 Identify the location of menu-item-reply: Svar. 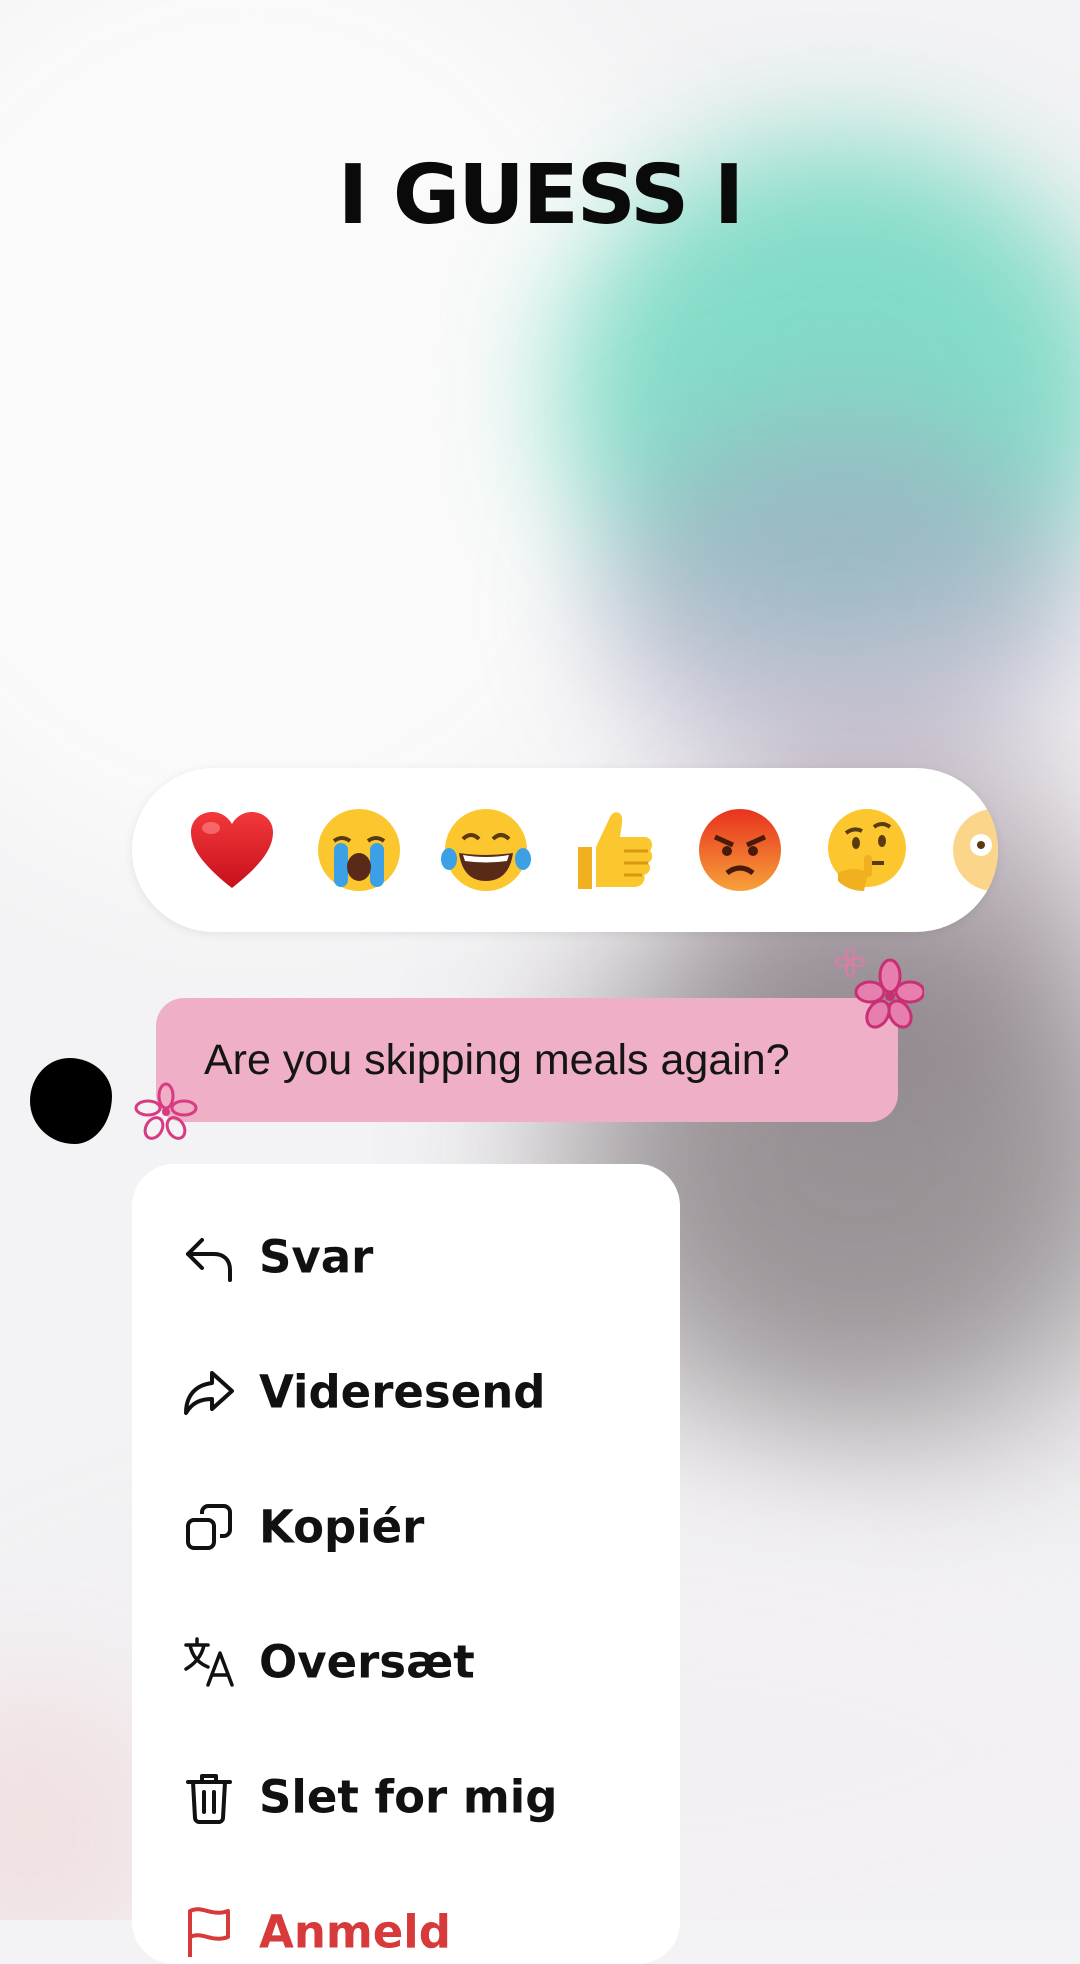
(406, 1257).